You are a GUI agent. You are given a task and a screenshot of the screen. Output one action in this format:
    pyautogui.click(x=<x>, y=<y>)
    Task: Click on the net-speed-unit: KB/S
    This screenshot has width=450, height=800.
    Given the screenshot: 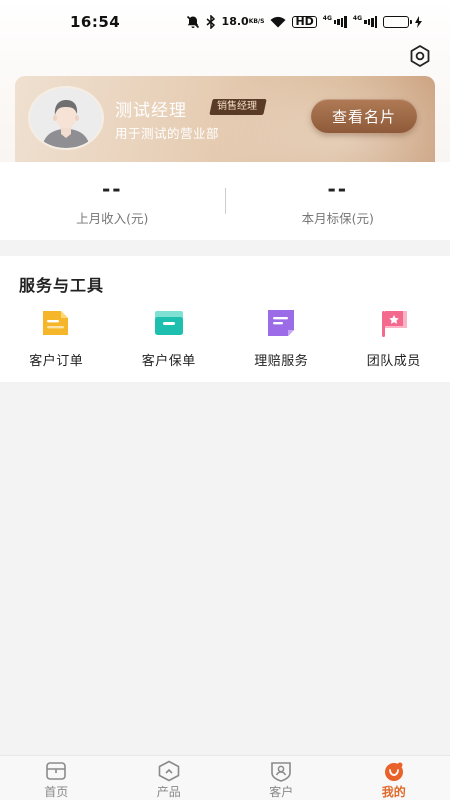 What is the action you would take?
    pyautogui.click(x=256, y=21)
    